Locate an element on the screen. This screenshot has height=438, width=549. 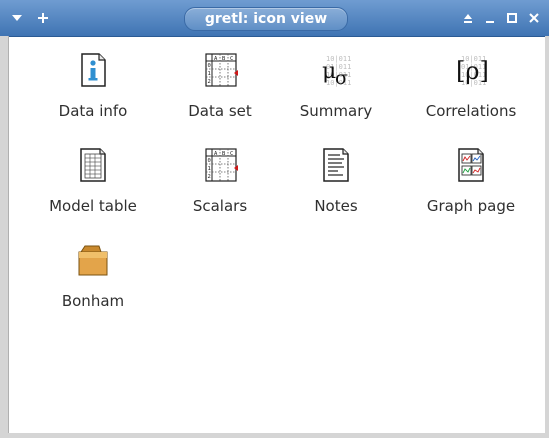
window-frame-bottom is located at coordinates (274, 435).